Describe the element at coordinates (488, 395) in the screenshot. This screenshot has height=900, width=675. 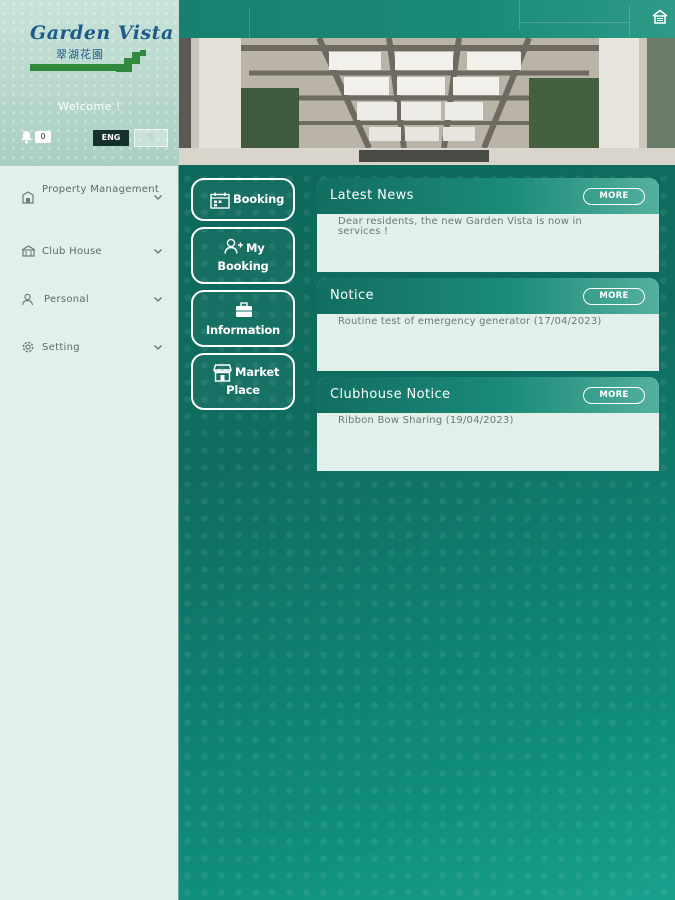
I see `card-header: Clubhouse Notice MORE` at that location.